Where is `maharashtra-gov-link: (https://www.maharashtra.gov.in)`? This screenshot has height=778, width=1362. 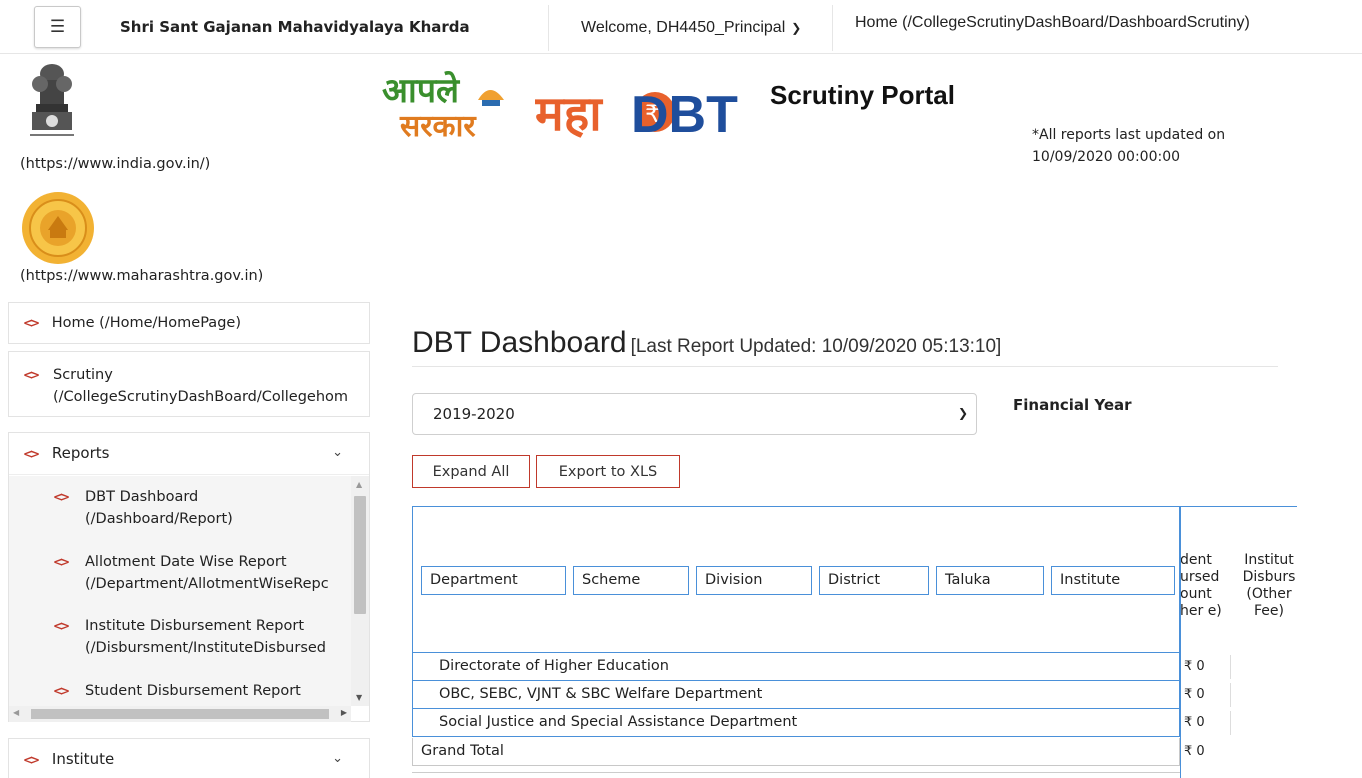
maharashtra-gov-link: (https://www.maharashtra.gov.in) is located at coordinates (141, 276).